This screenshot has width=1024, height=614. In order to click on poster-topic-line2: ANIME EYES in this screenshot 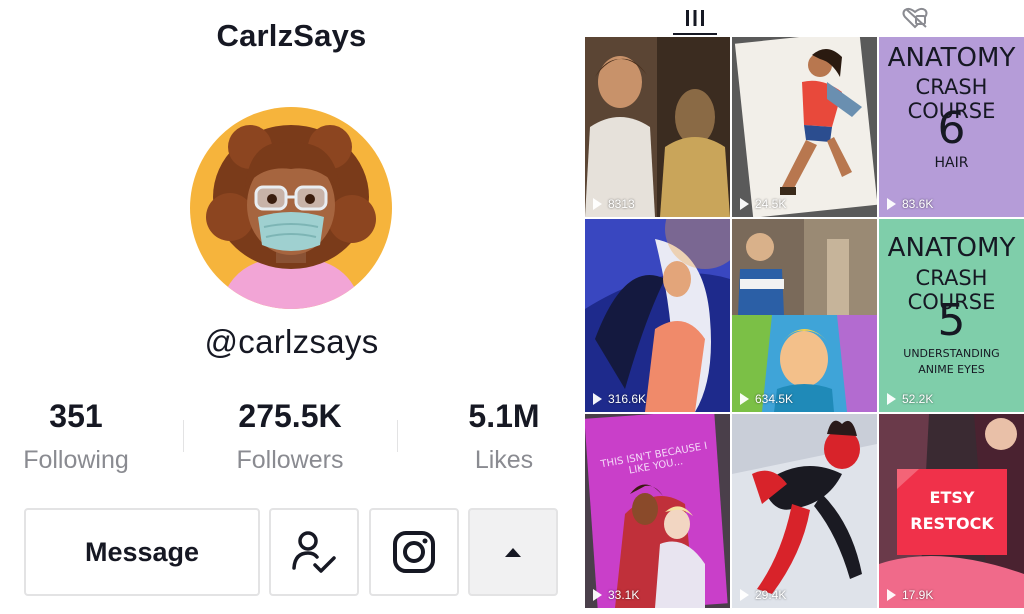, I will do `click(951, 369)`.